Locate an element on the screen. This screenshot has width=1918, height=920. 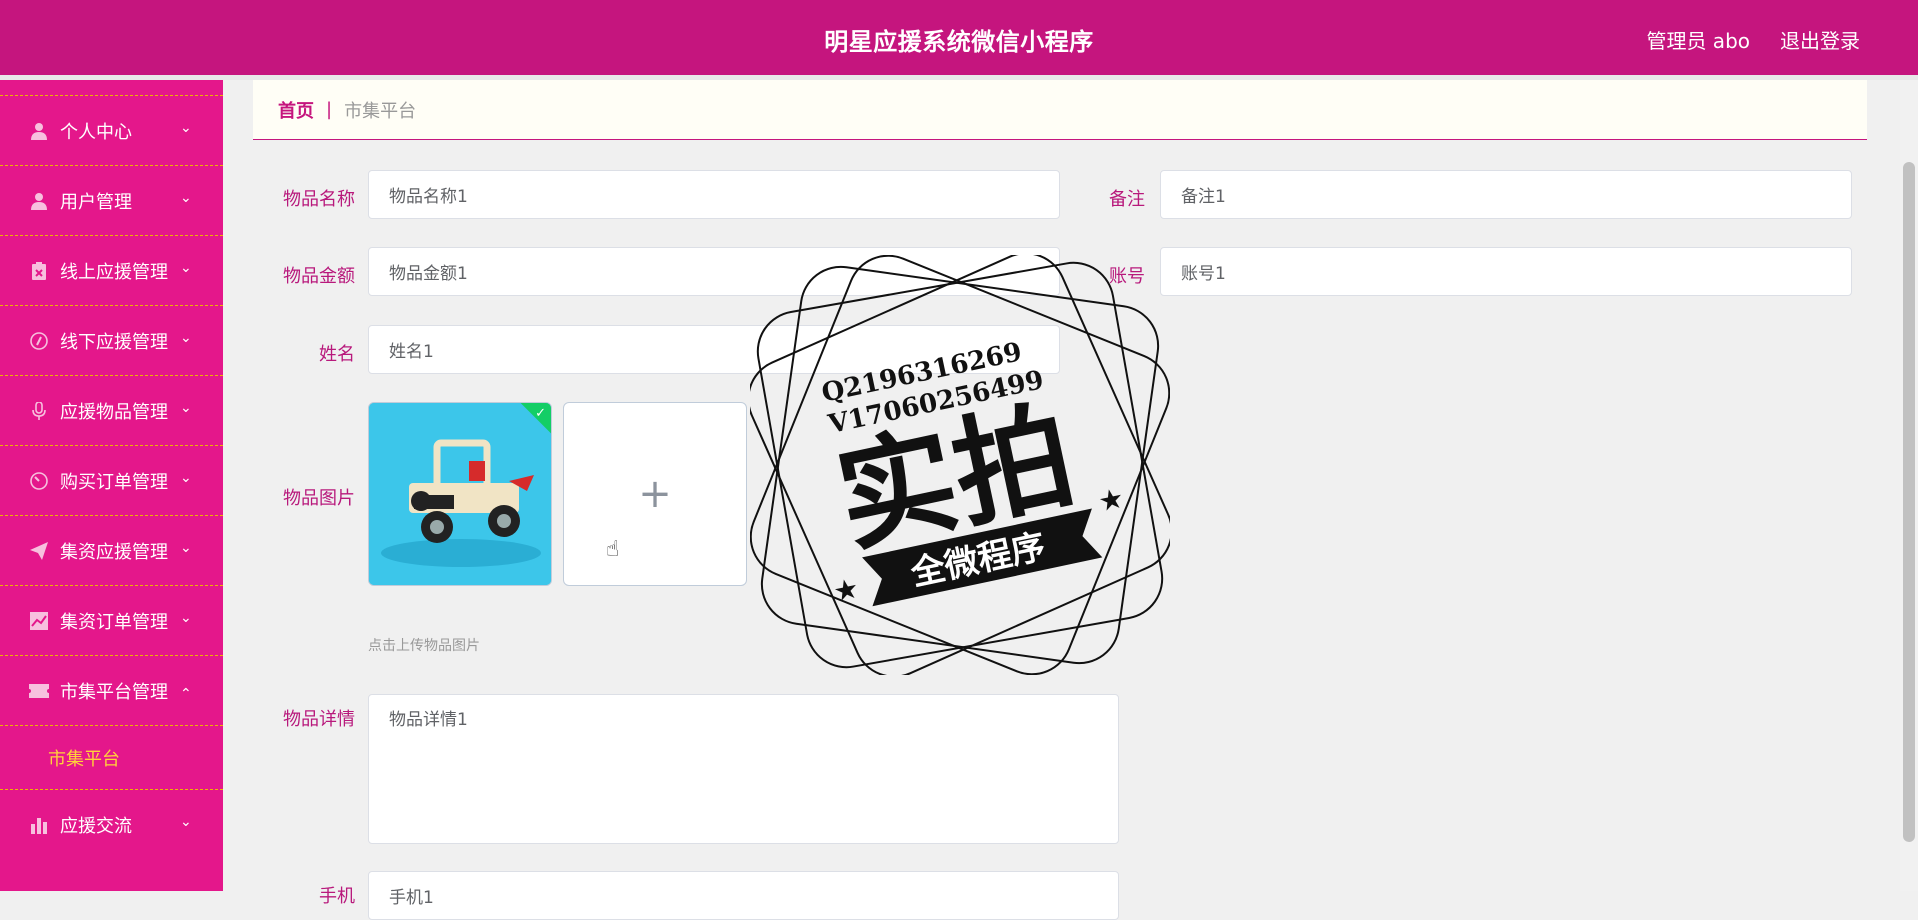
top-header: 明星应援系统微信小程序 管理员 abo 退出登录 is located at coordinates (959, 40).